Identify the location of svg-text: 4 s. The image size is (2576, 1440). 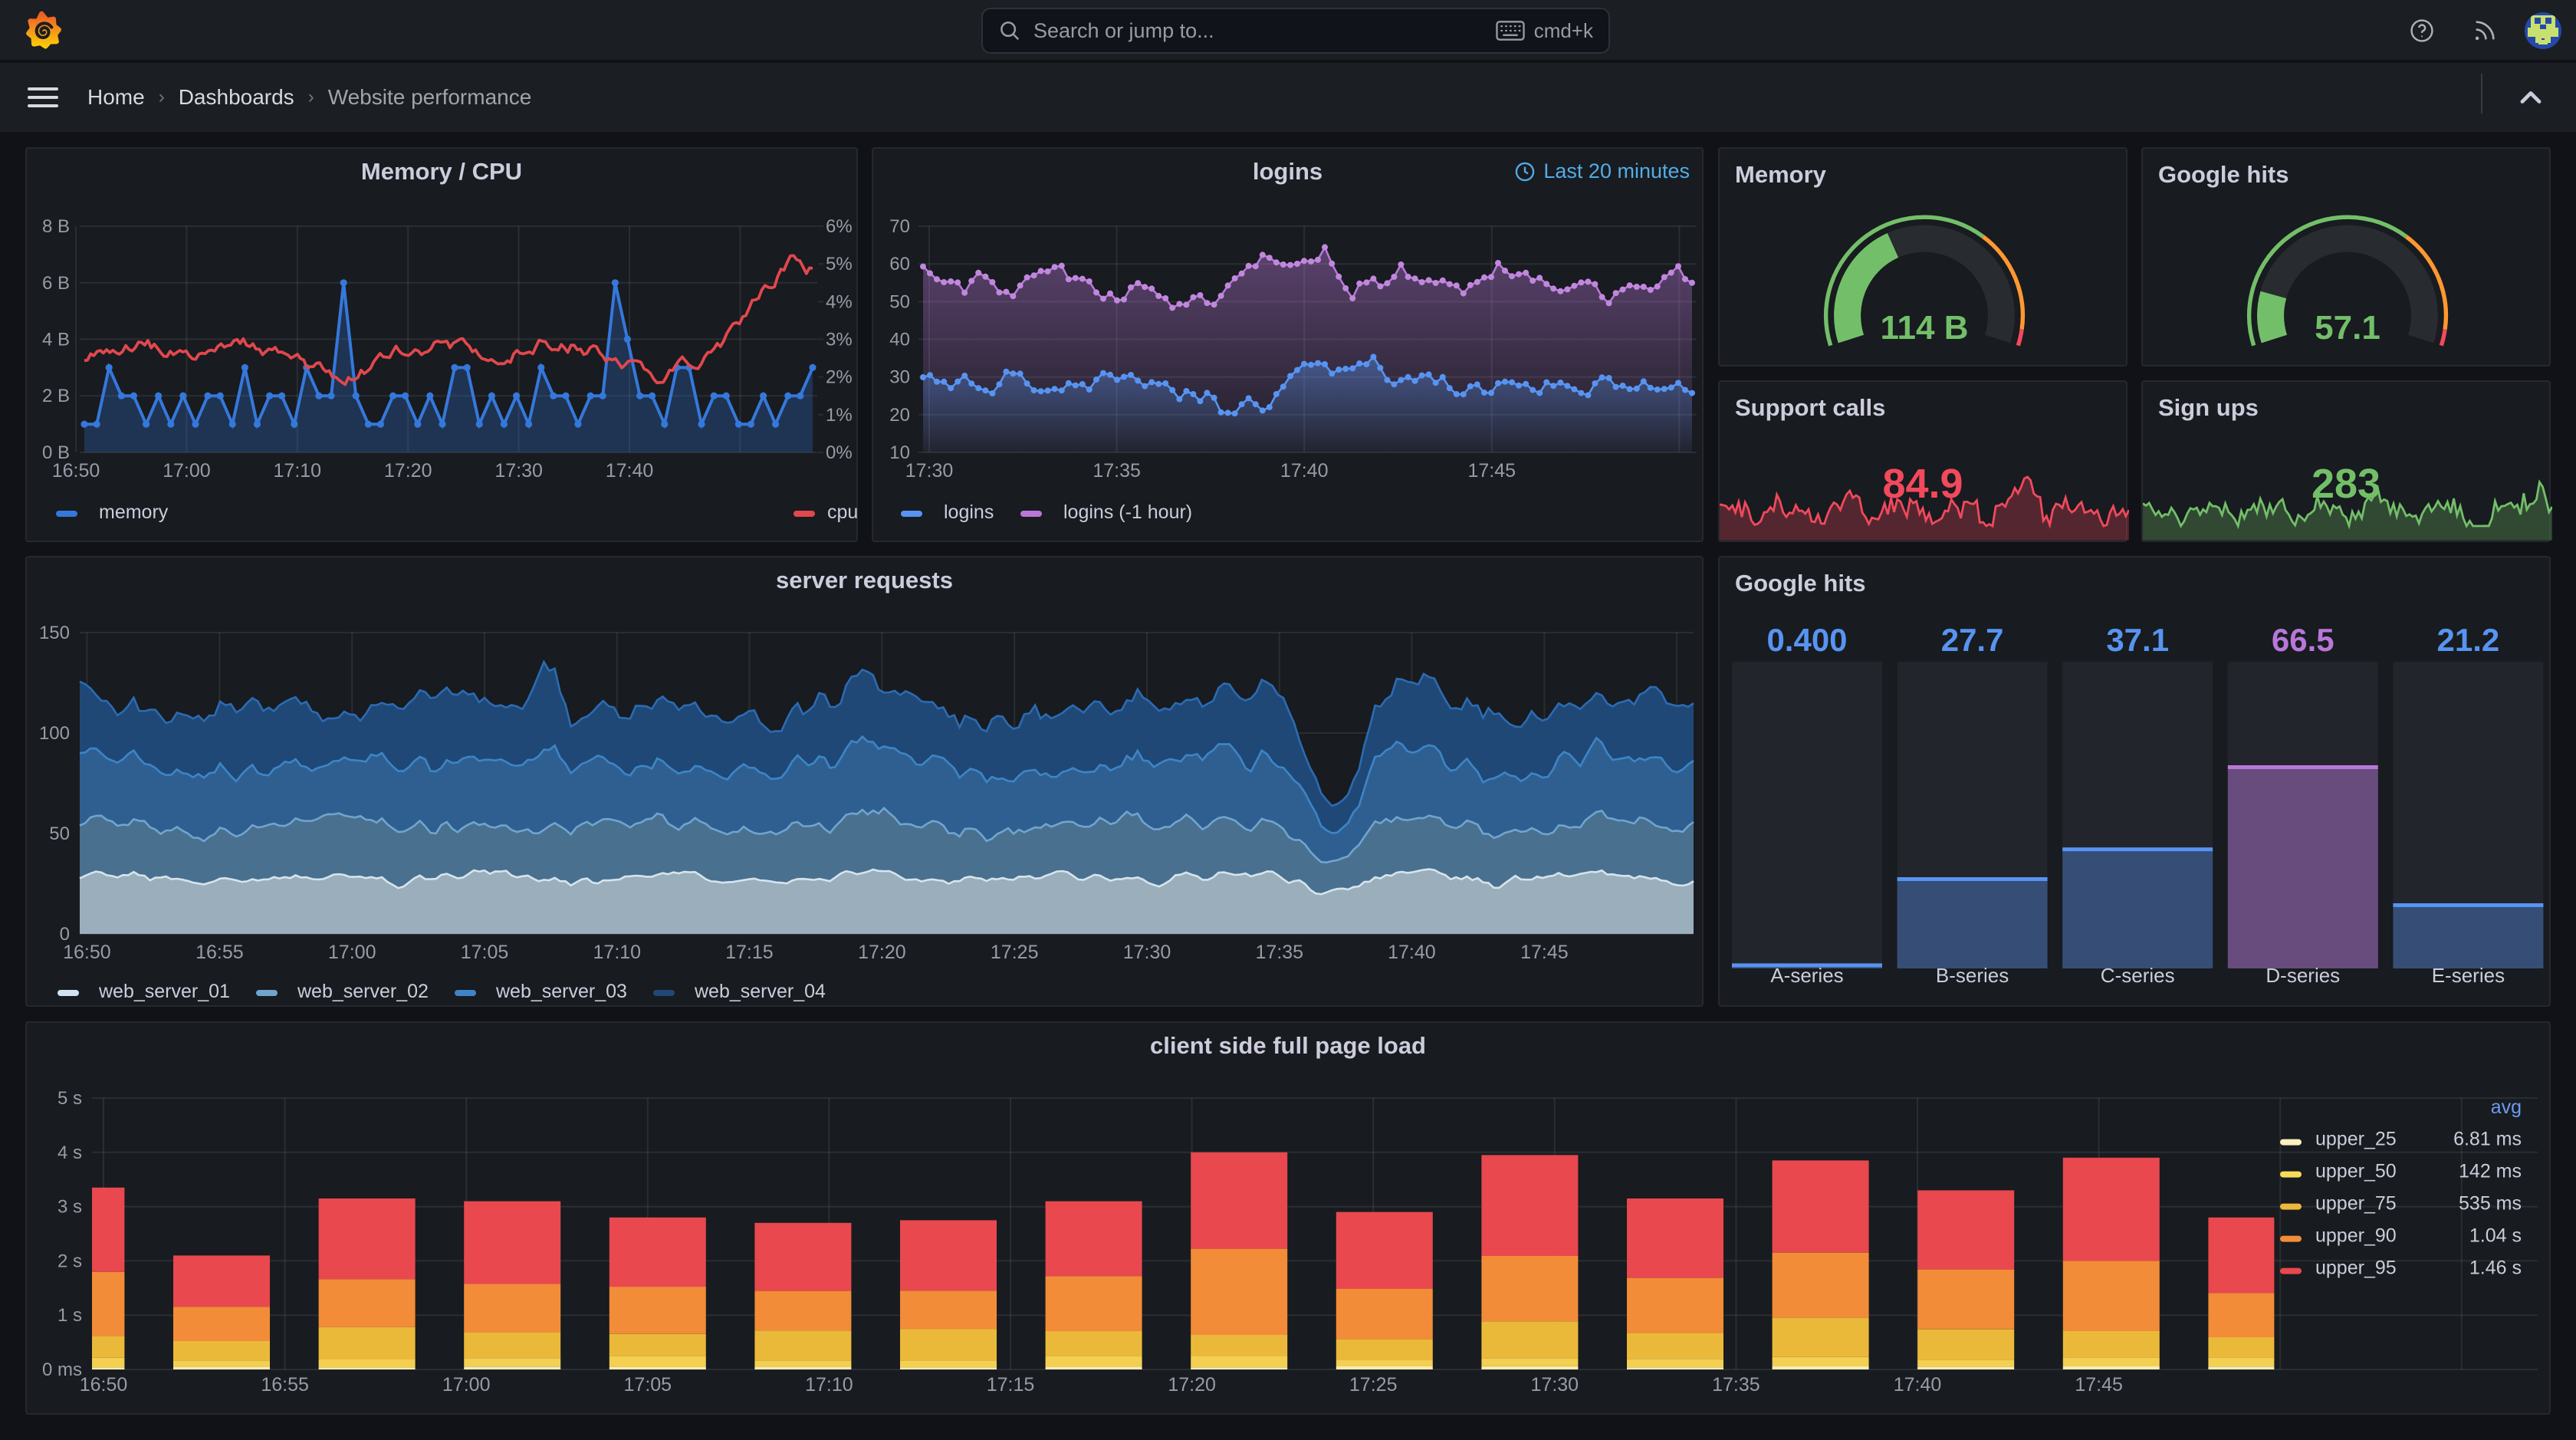
(70, 1152).